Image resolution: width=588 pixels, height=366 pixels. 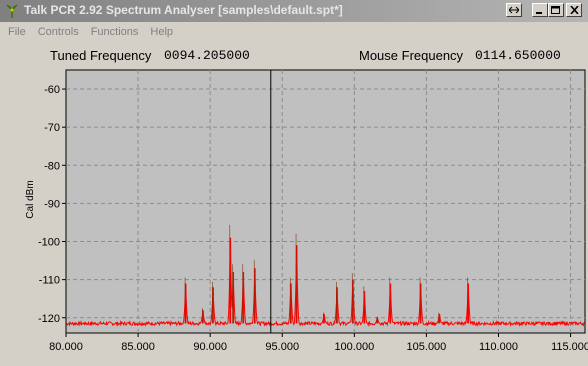 What do you see at coordinates (30, 199) in the screenshot?
I see `y-axis-title: Cal dBm` at bounding box center [30, 199].